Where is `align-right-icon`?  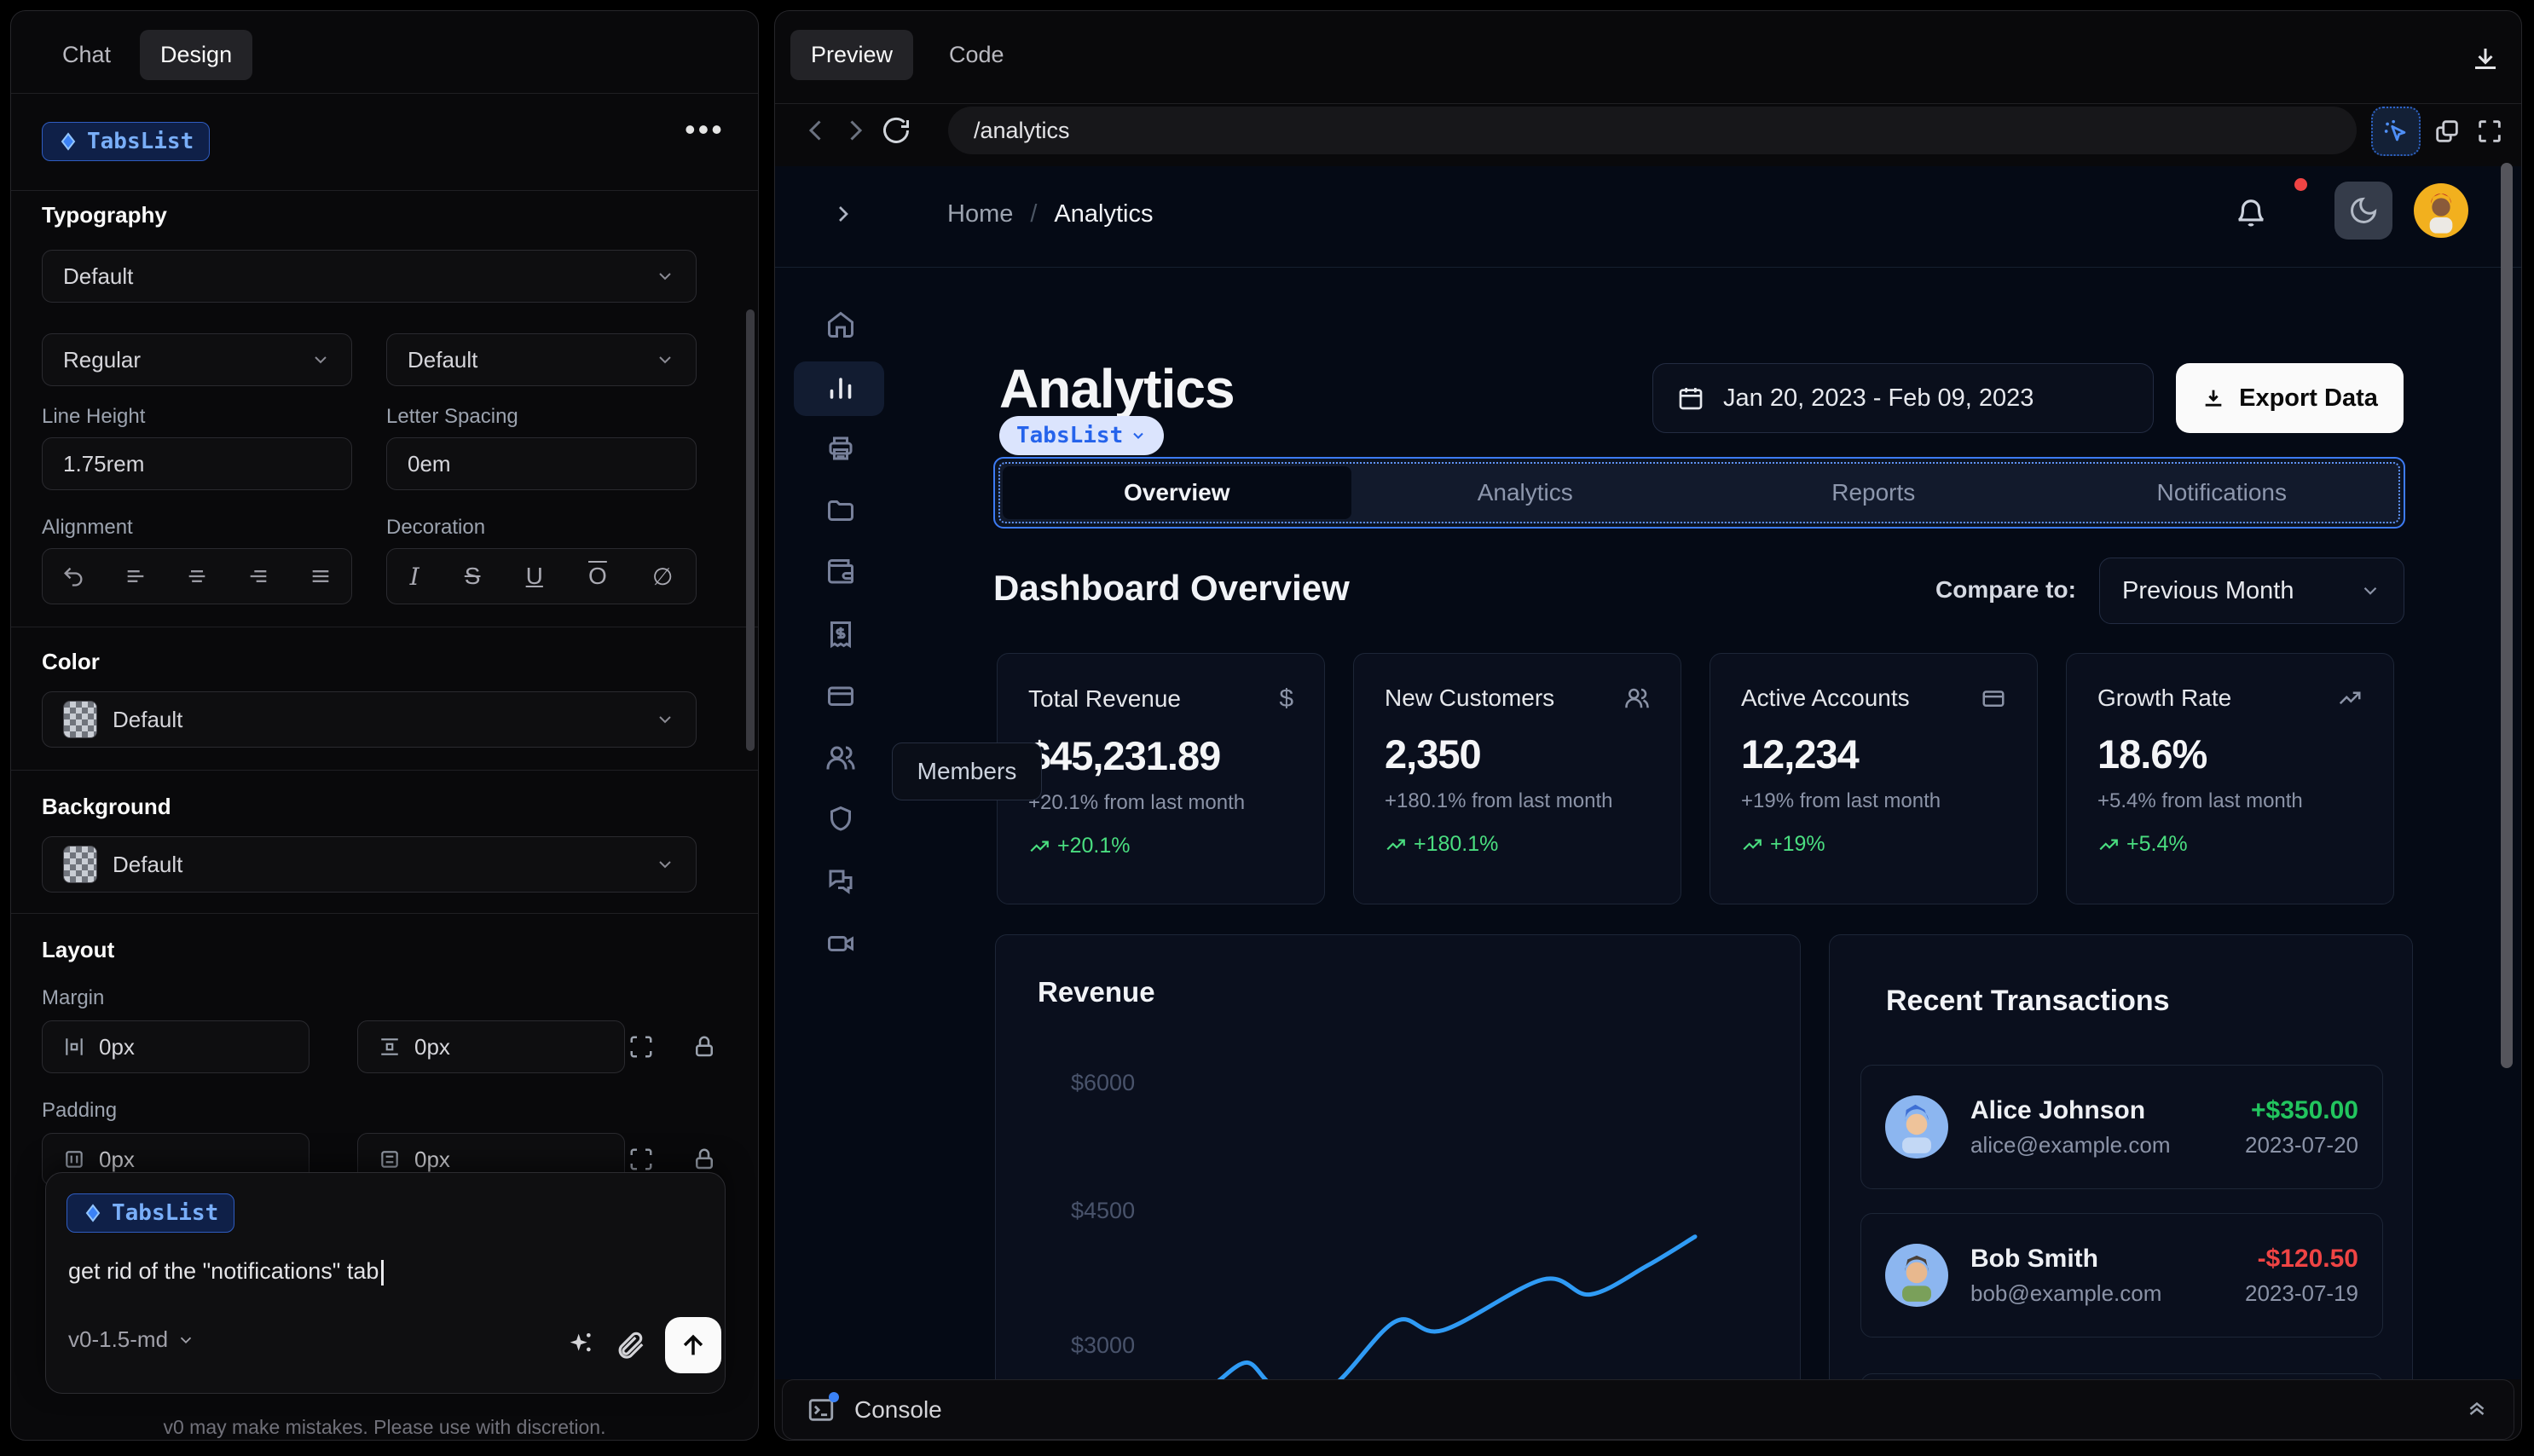 align-right-icon is located at coordinates (258, 576).